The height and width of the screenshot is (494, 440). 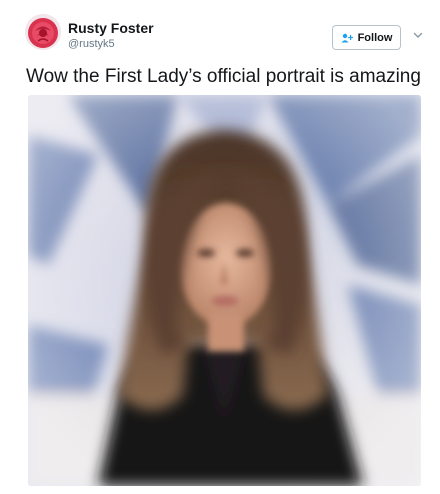 I want to click on follow-button: Follow, so click(x=366, y=37).